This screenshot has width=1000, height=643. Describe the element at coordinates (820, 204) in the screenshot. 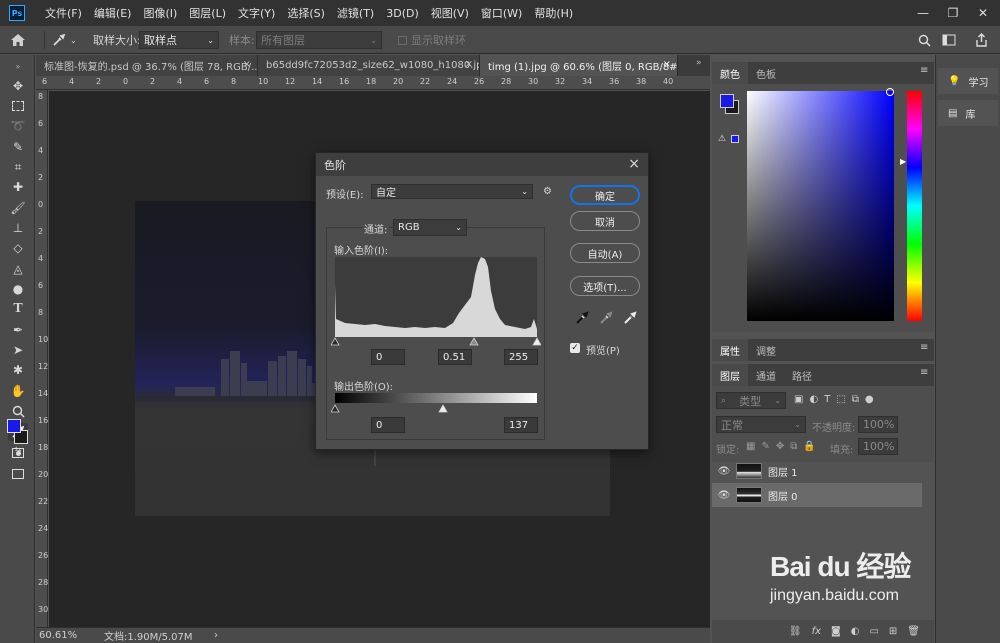

I see `color-picker-field` at that location.